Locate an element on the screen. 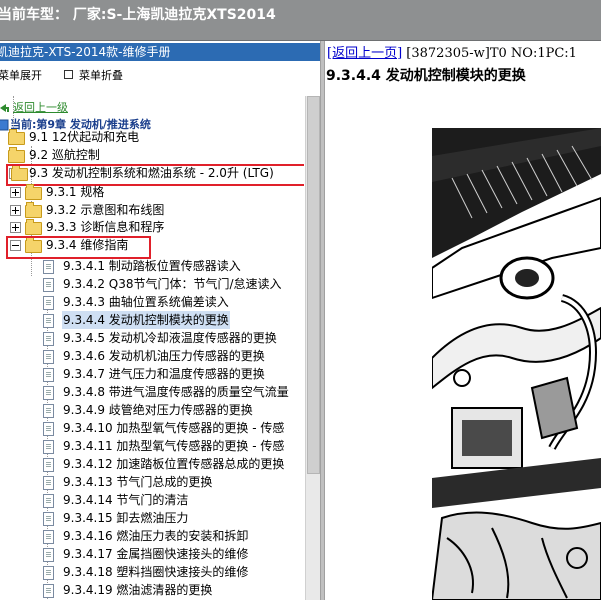 The image size is (601, 600). tree-item-9-1: 9.1 12伏起动和充电 is located at coordinates (152, 137).